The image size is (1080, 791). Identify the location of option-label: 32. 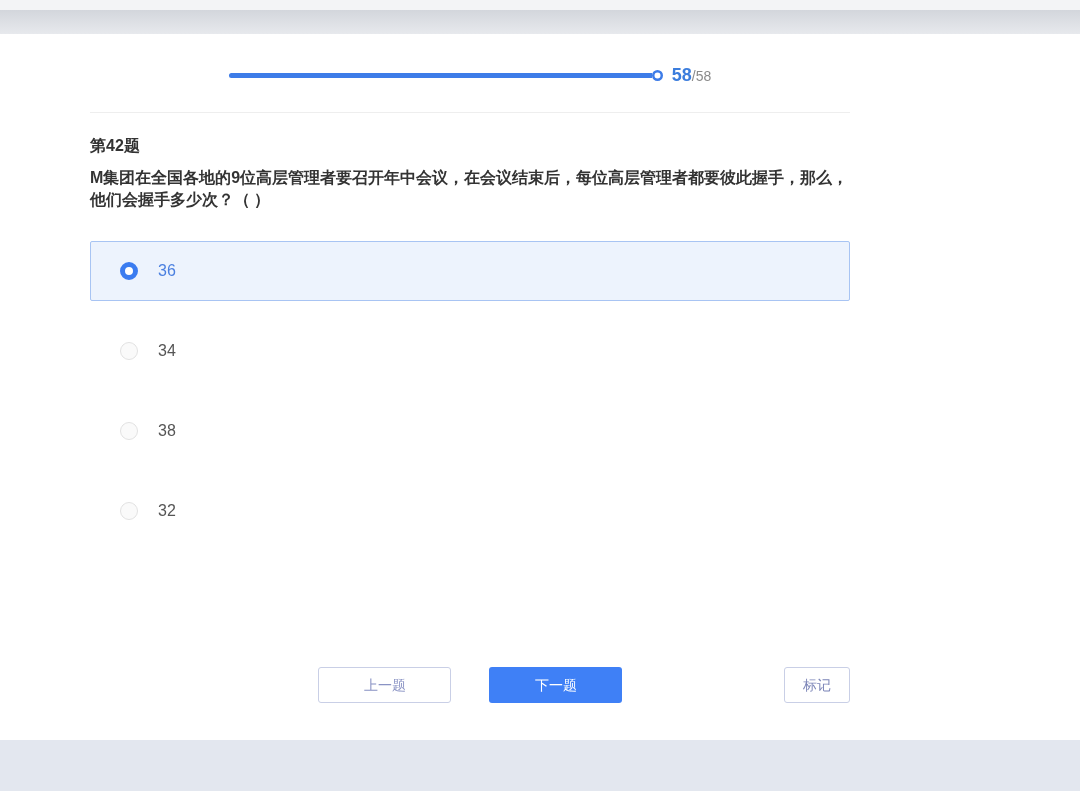
(167, 511).